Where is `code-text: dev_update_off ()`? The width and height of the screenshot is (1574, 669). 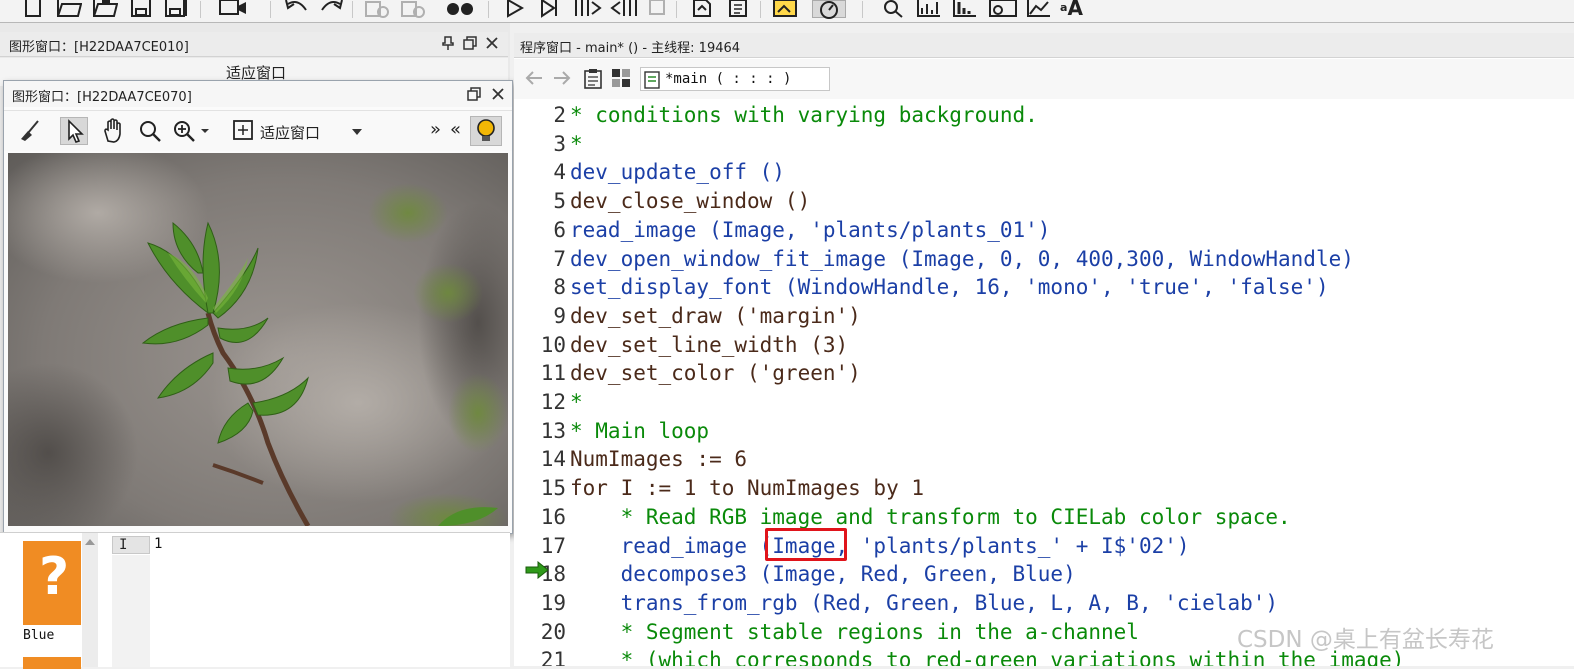 code-text: dev_update_off () is located at coordinates (677, 172).